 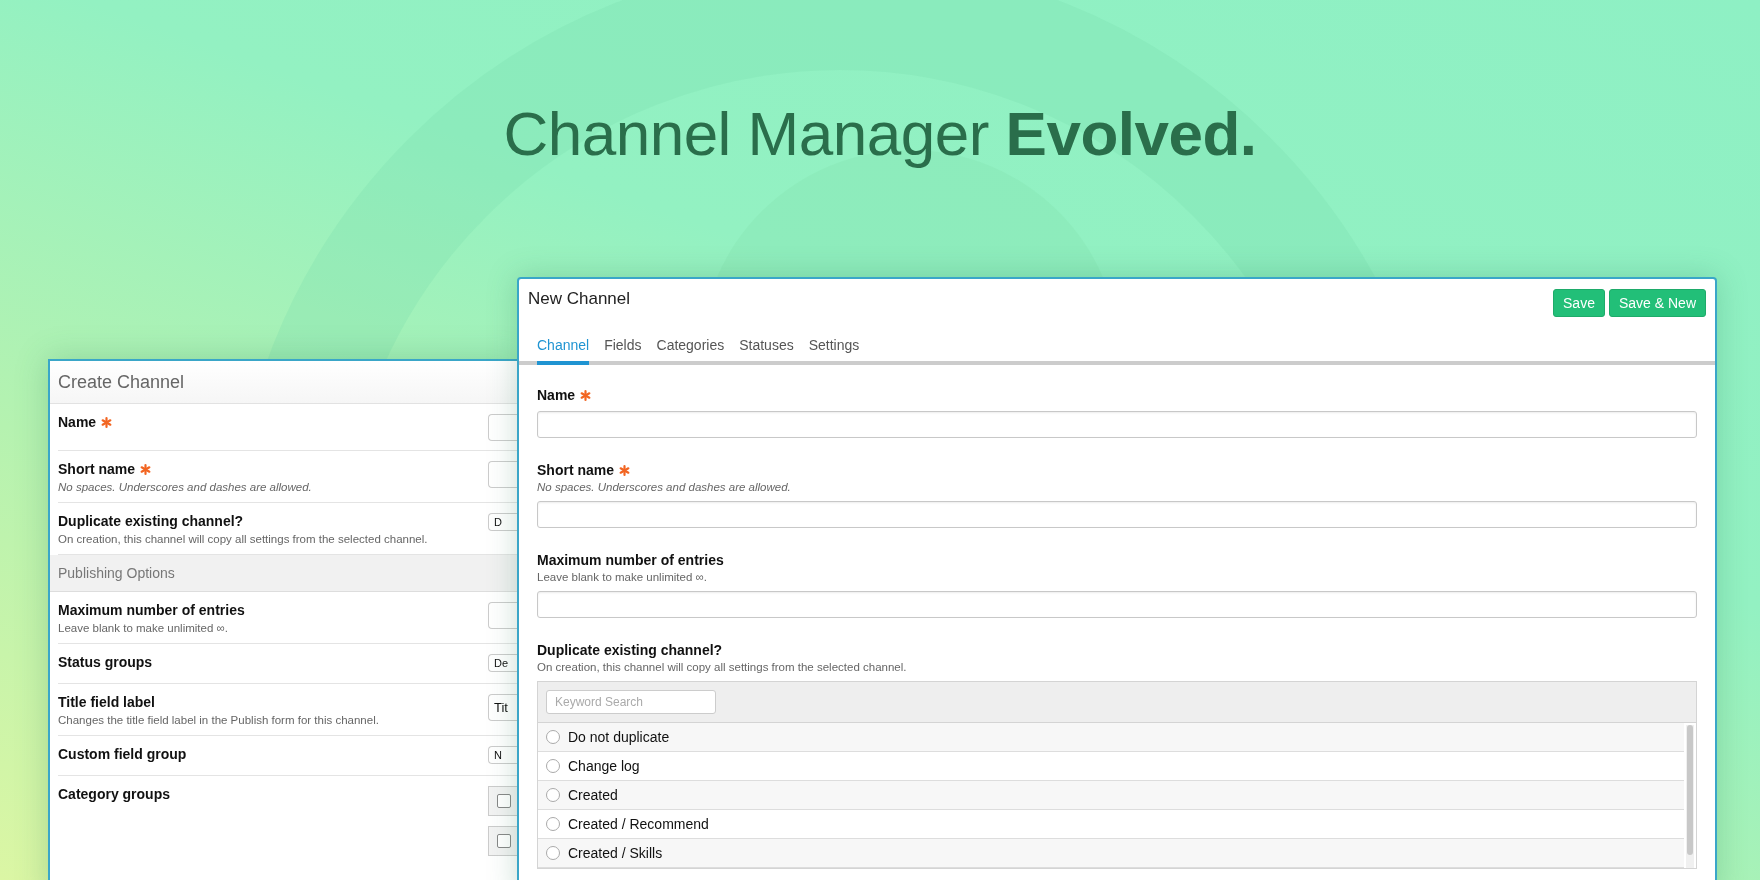 I want to click on option-label: Created, so click(x=593, y=795).